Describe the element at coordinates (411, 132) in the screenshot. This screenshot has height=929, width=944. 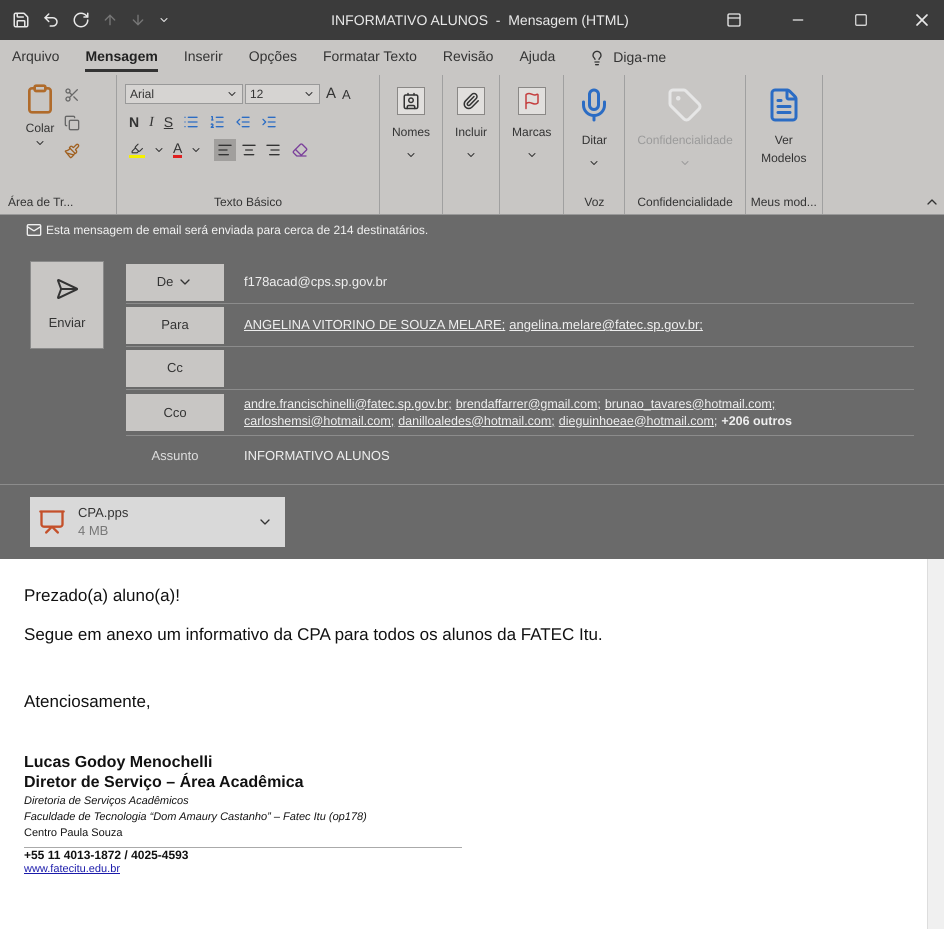
I see `ribbon-button: Nomes` at that location.